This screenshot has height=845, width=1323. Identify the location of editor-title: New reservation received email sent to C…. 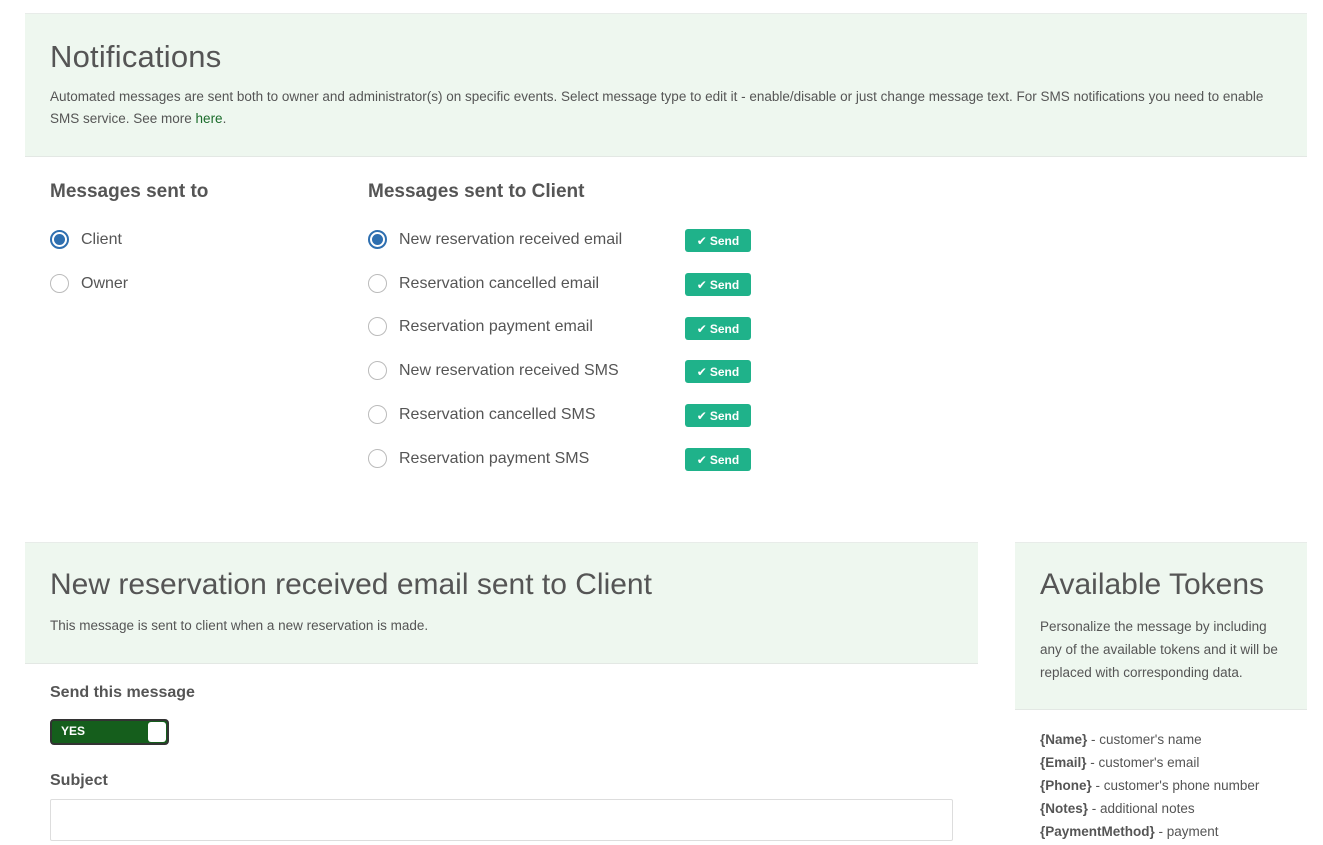
(351, 584).